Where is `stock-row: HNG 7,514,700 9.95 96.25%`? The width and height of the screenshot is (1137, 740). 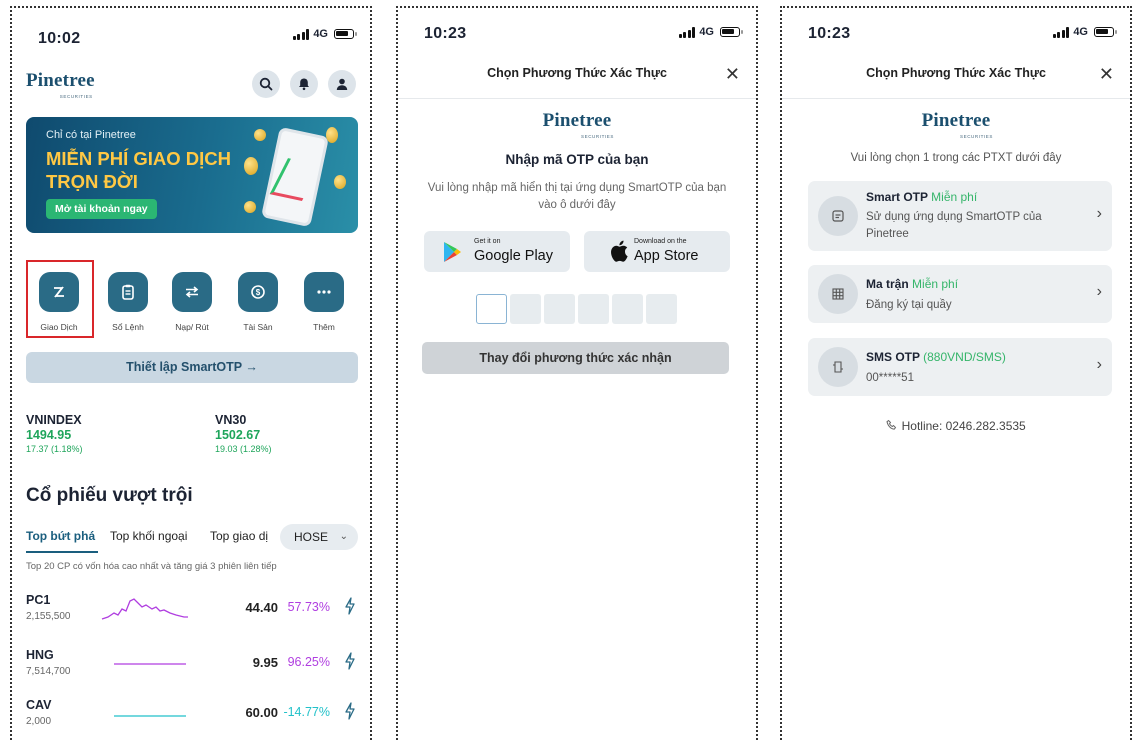
stock-row: HNG 7,514,700 9.95 96.25% is located at coordinates (192, 668).